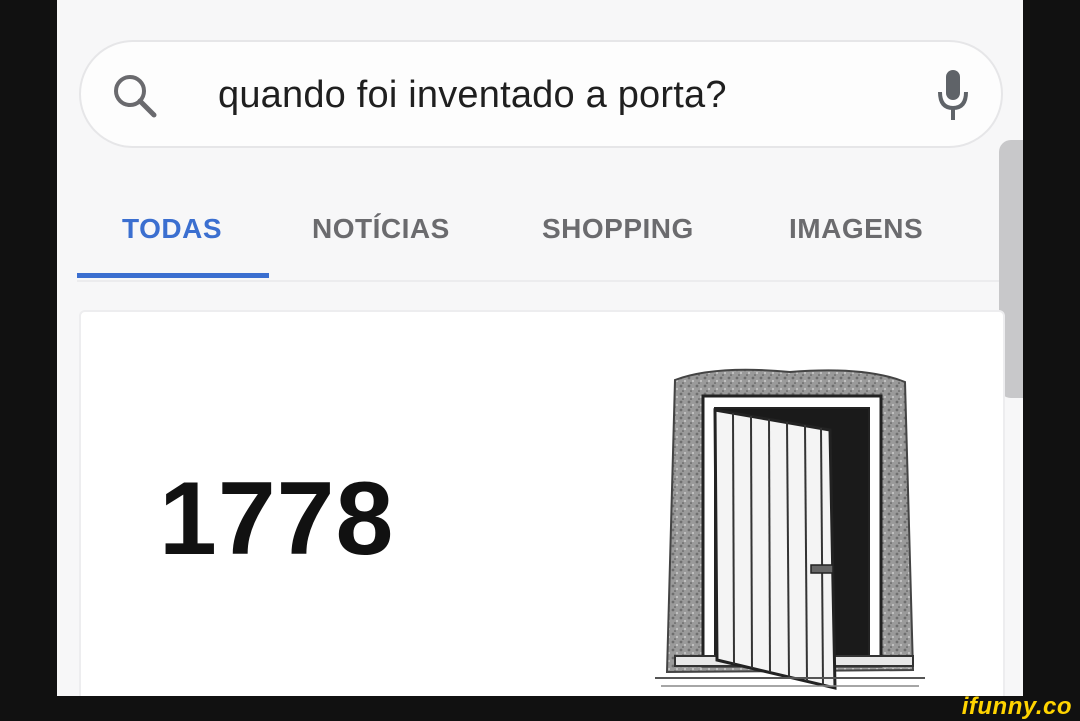 This screenshot has height=721, width=1080. What do you see at coordinates (381, 229) in the screenshot?
I see `tab-noticias: NOTÍCIAS` at bounding box center [381, 229].